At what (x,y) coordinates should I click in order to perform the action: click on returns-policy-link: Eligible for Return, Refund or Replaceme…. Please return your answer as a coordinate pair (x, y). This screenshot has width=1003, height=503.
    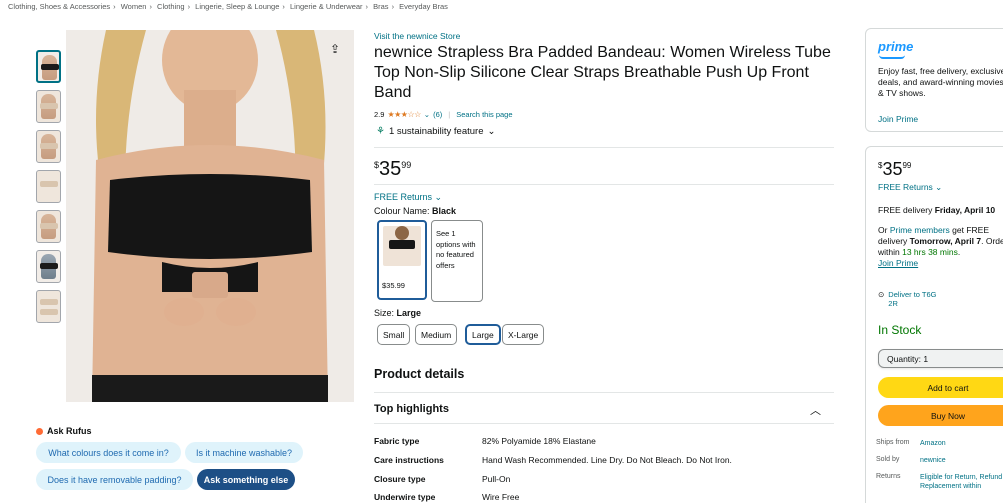
    Looking at the image, I should click on (961, 482).